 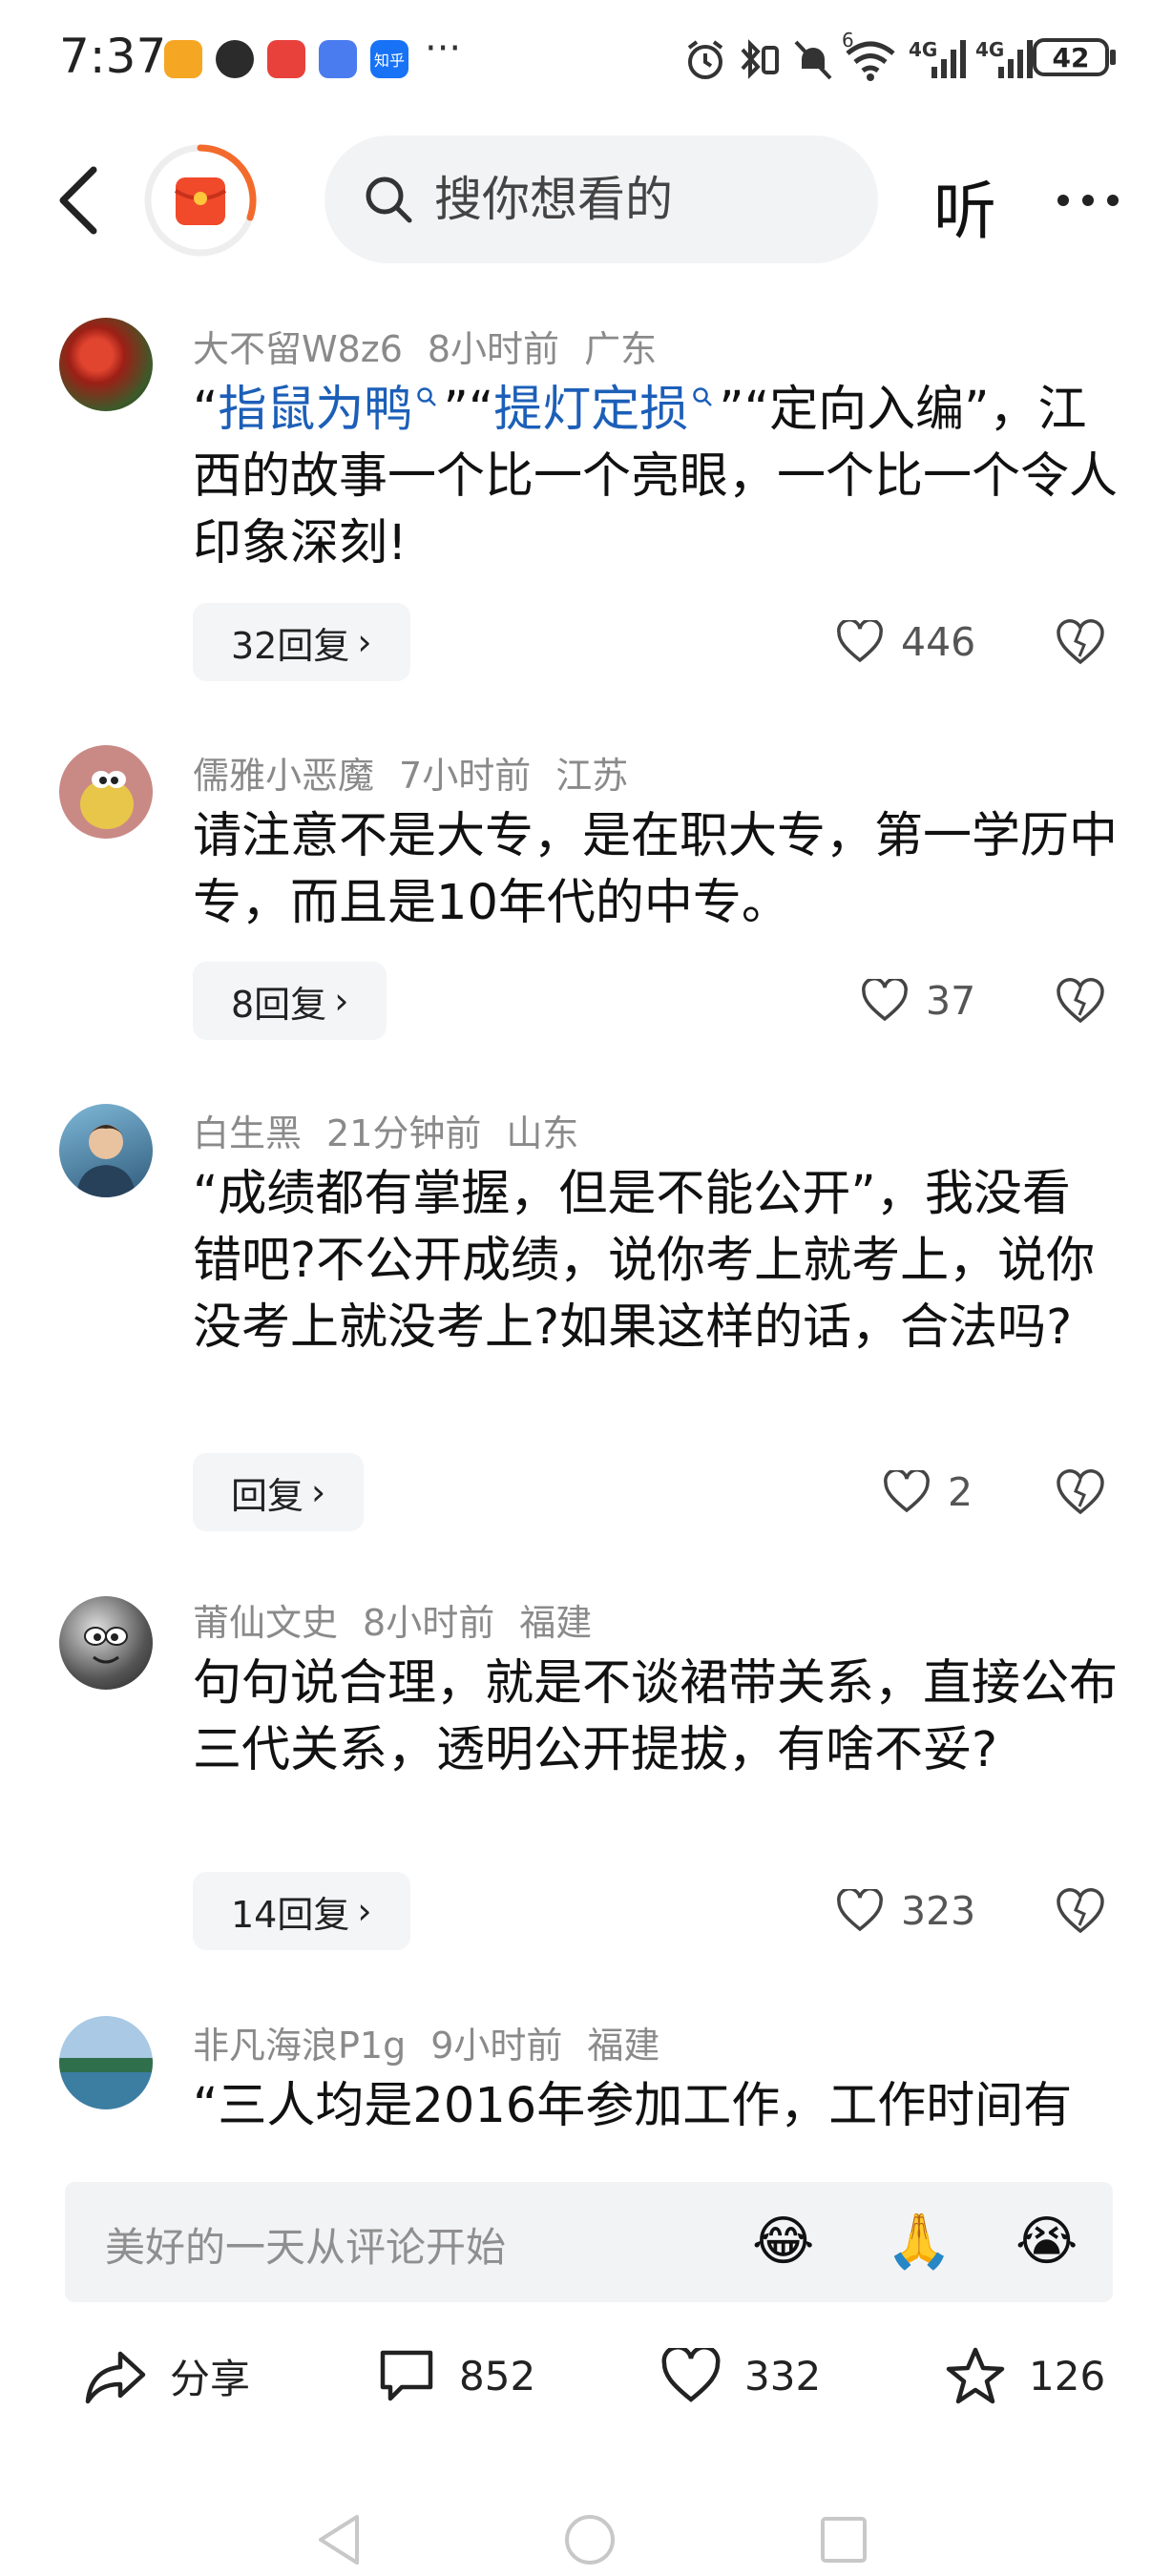 What do you see at coordinates (586, 57) in the screenshot?
I see `status-bar: 7:37 知乎 ··· 6 4G 4G 42` at bounding box center [586, 57].